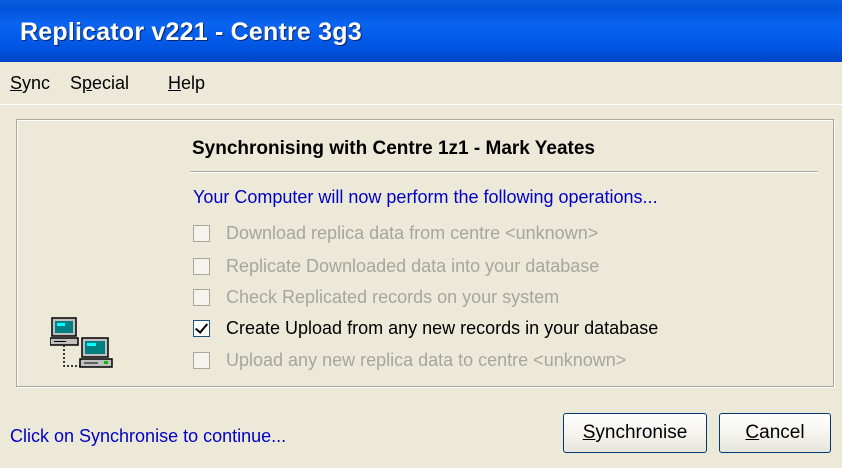  Describe the element at coordinates (504, 171) in the screenshot. I see `heading-divider` at that location.